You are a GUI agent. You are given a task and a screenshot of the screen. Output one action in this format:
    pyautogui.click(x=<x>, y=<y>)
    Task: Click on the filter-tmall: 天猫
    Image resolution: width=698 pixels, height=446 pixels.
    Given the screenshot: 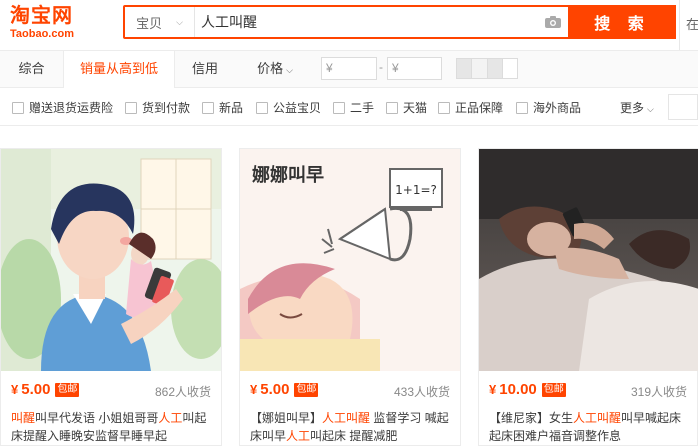 What is the action you would take?
    pyautogui.click(x=406, y=107)
    